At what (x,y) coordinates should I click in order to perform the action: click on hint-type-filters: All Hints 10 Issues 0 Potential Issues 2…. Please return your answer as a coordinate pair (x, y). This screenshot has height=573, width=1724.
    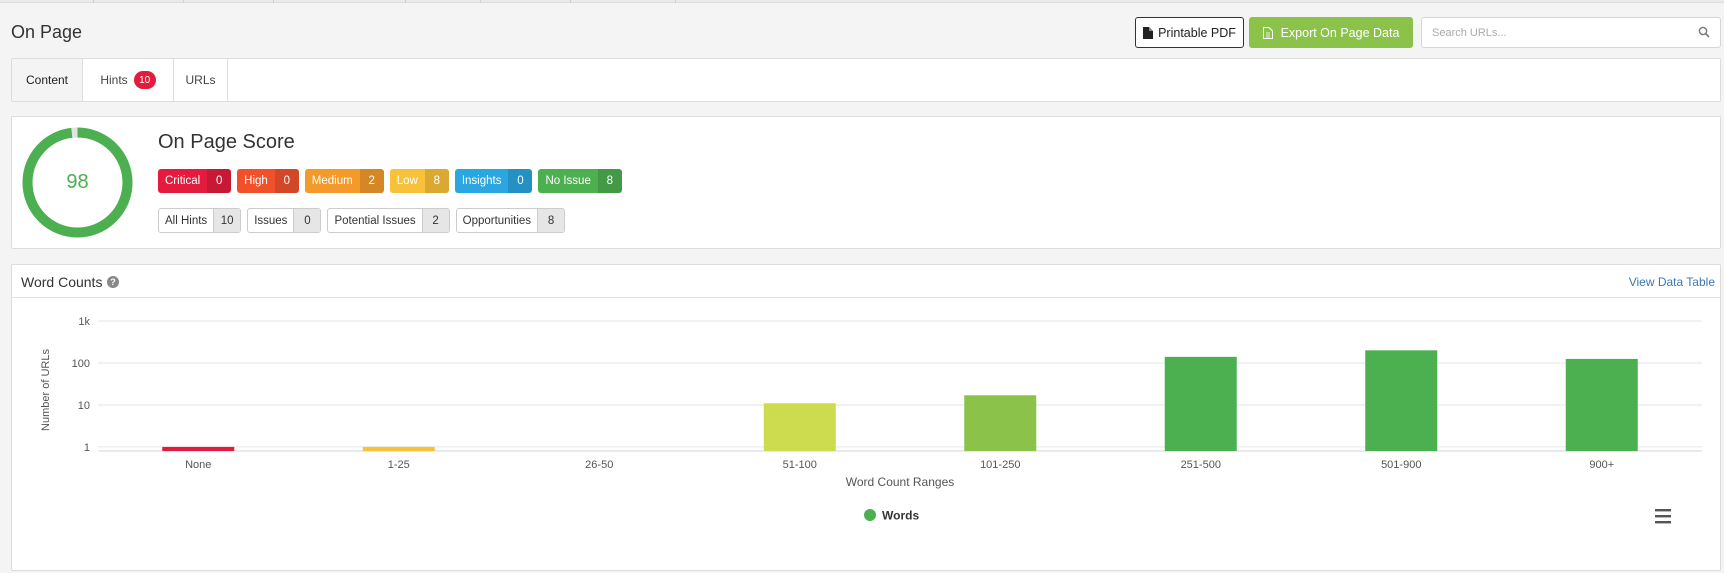
    Looking at the image, I should click on (362, 220).